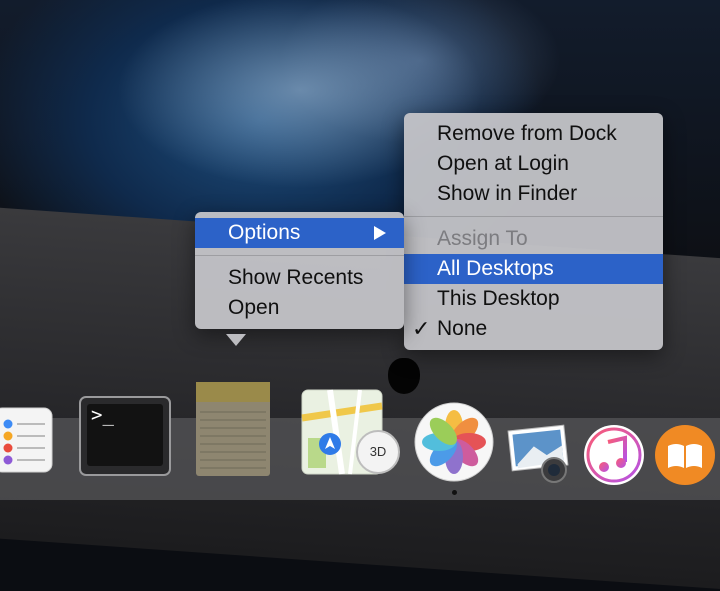 This screenshot has height=591, width=720. Describe the element at coordinates (533, 329) in the screenshot. I see `menu-item-none: ✓ None` at that location.